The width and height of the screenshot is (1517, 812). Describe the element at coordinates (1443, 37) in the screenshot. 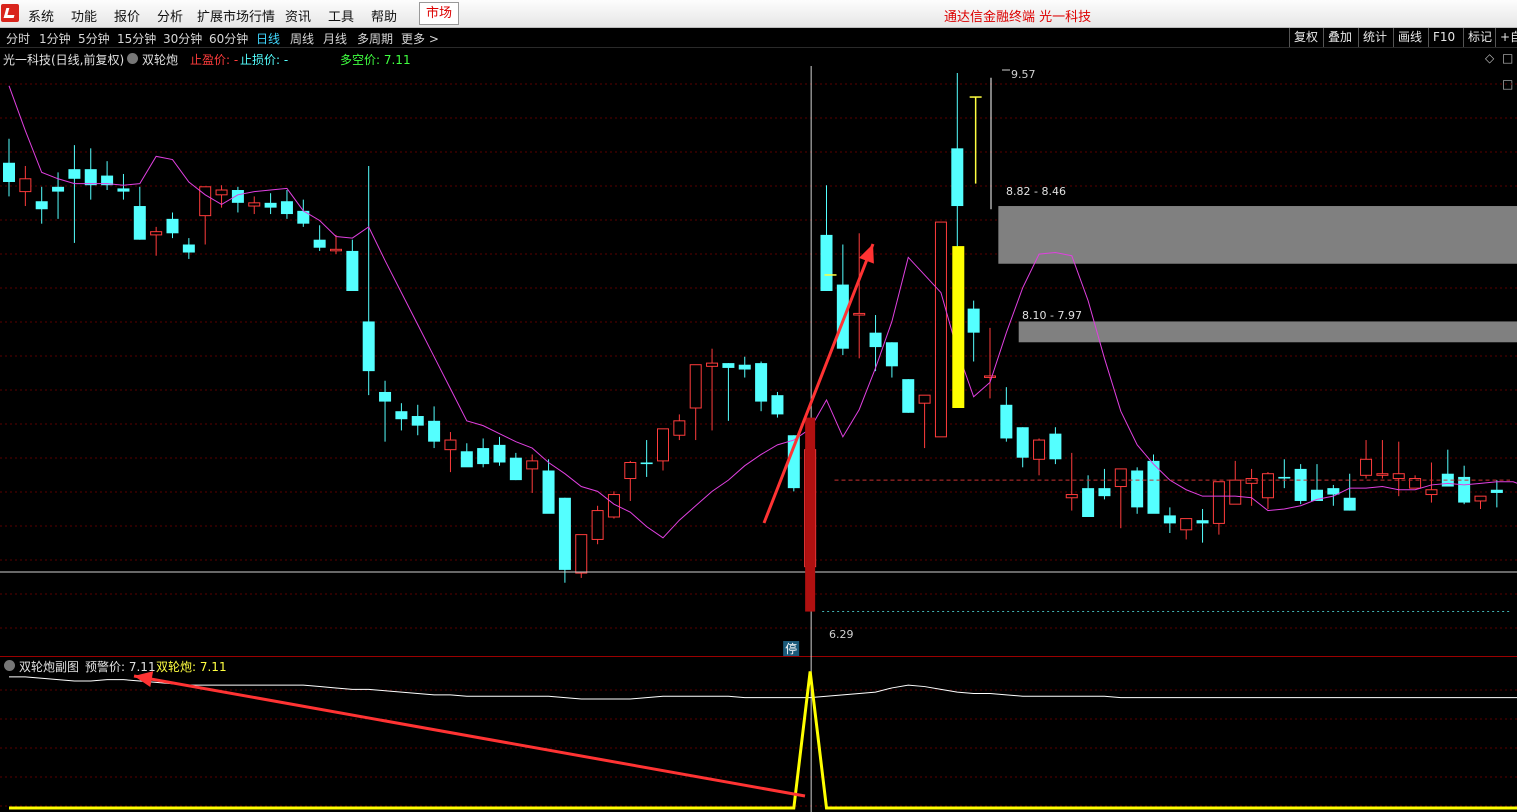

I see `tool-f10: F10` at that location.